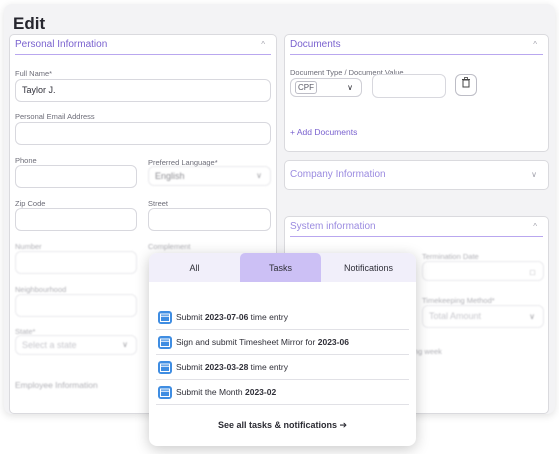 This screenshot has width=559, height=454. Describe the element at coordinates (56, 385) in the screenshot. I see `employee-information-label: Employee Information` at that location.